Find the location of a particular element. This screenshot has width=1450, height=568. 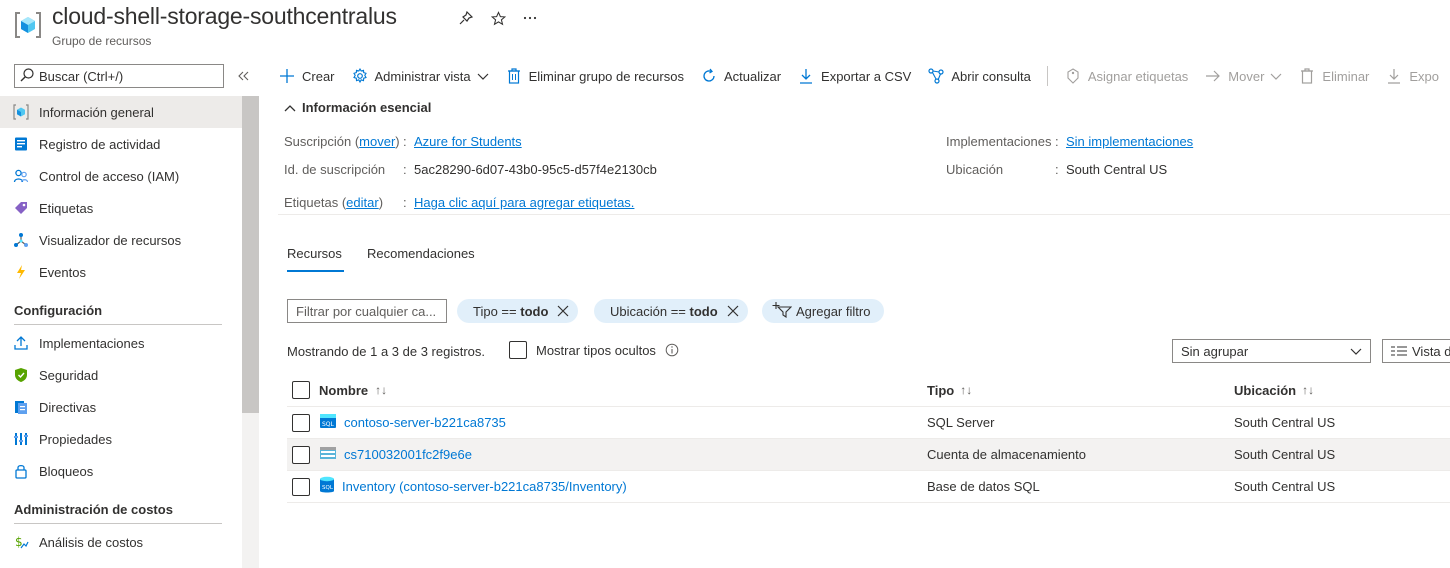

people-icon is located at coordinates (21, 176).